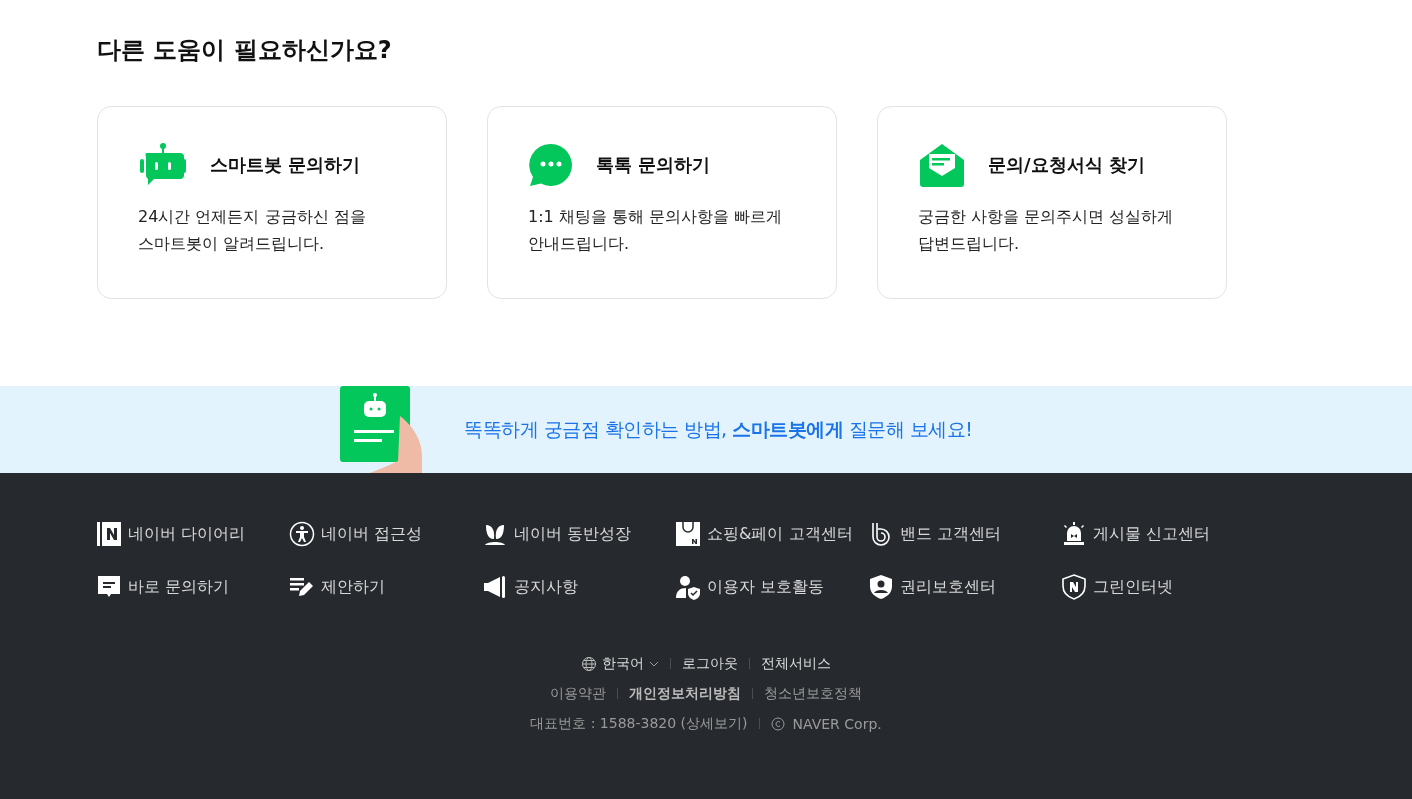 This screenshot has height=799, width=1412. Describe the element at coordinates (777, 723) in the screenshot. I see `copyright-icon` at that location.